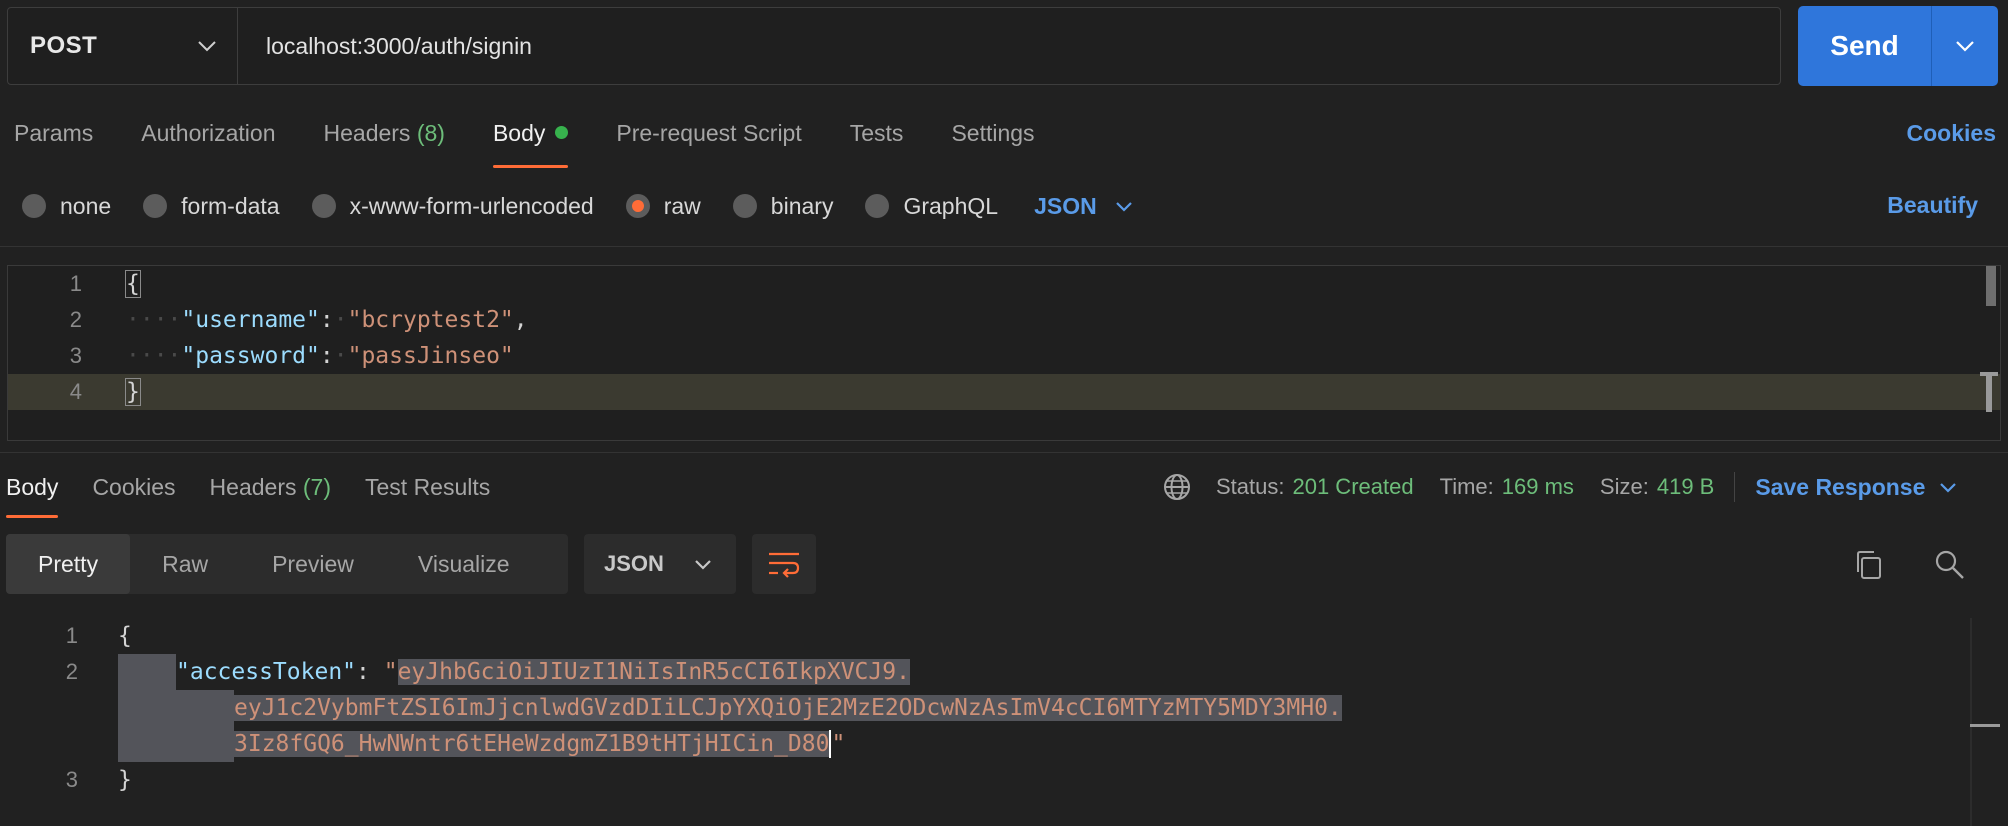  I want to click on json-key: "password", so click(250, 356).